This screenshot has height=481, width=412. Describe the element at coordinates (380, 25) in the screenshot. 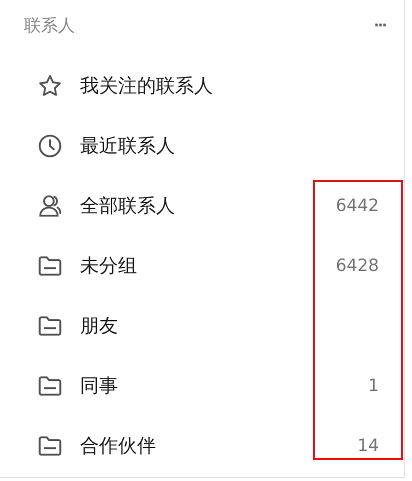

I see `more-menu-button: ···` at that location.